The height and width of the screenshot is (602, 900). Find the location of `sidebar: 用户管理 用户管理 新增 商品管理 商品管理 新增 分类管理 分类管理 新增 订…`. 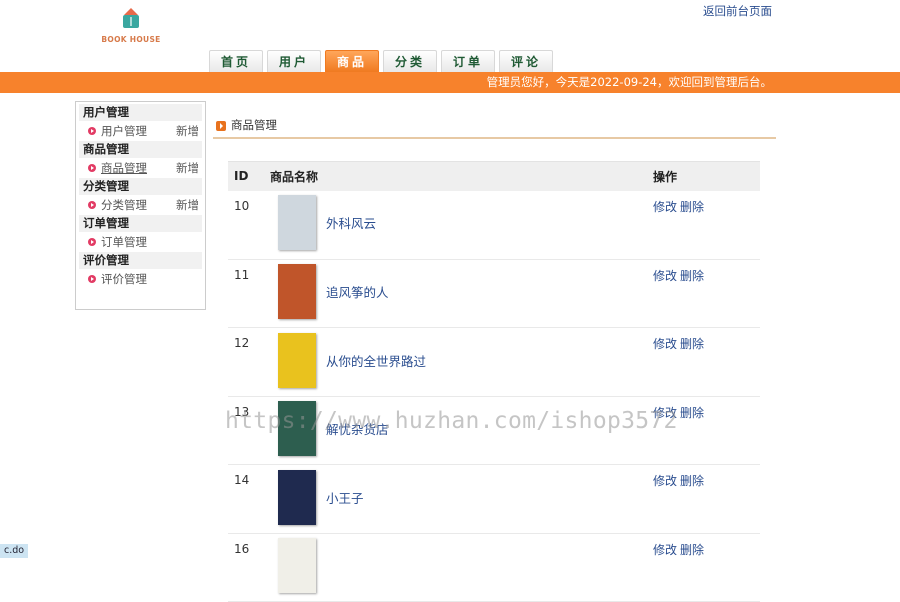

sidebar: 用户管理 用户管理 新增 商品管理 商品管理 新增 分类管理 分类管理 新增 订… is located at coordinates (140, 205).